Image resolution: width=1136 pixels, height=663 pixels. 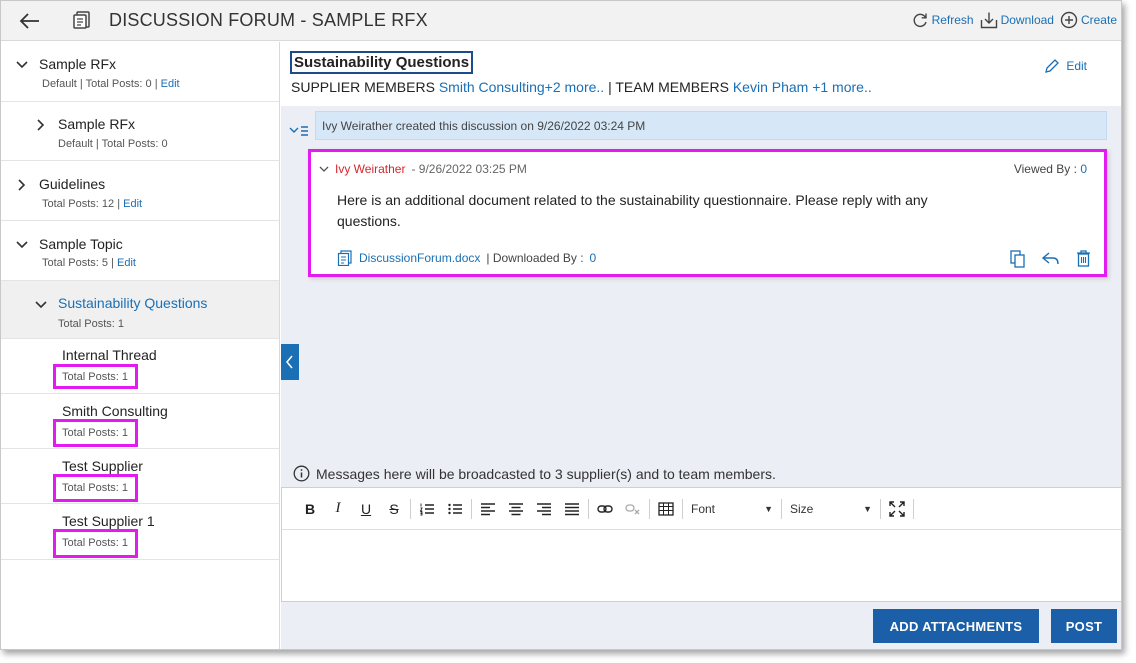 I want to click on refresh-icon, so click(x=920, y=20).